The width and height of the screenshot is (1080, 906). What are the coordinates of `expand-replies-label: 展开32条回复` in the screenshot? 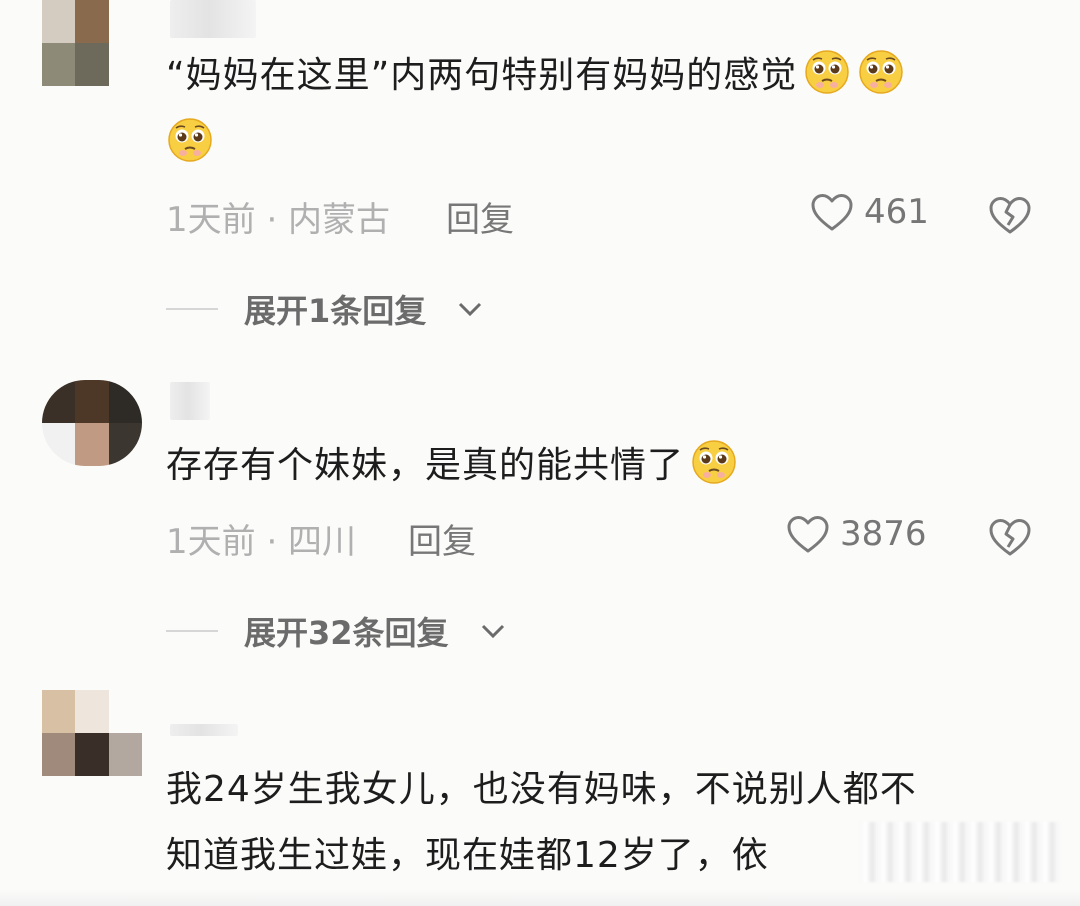 It's located at (346, 633).